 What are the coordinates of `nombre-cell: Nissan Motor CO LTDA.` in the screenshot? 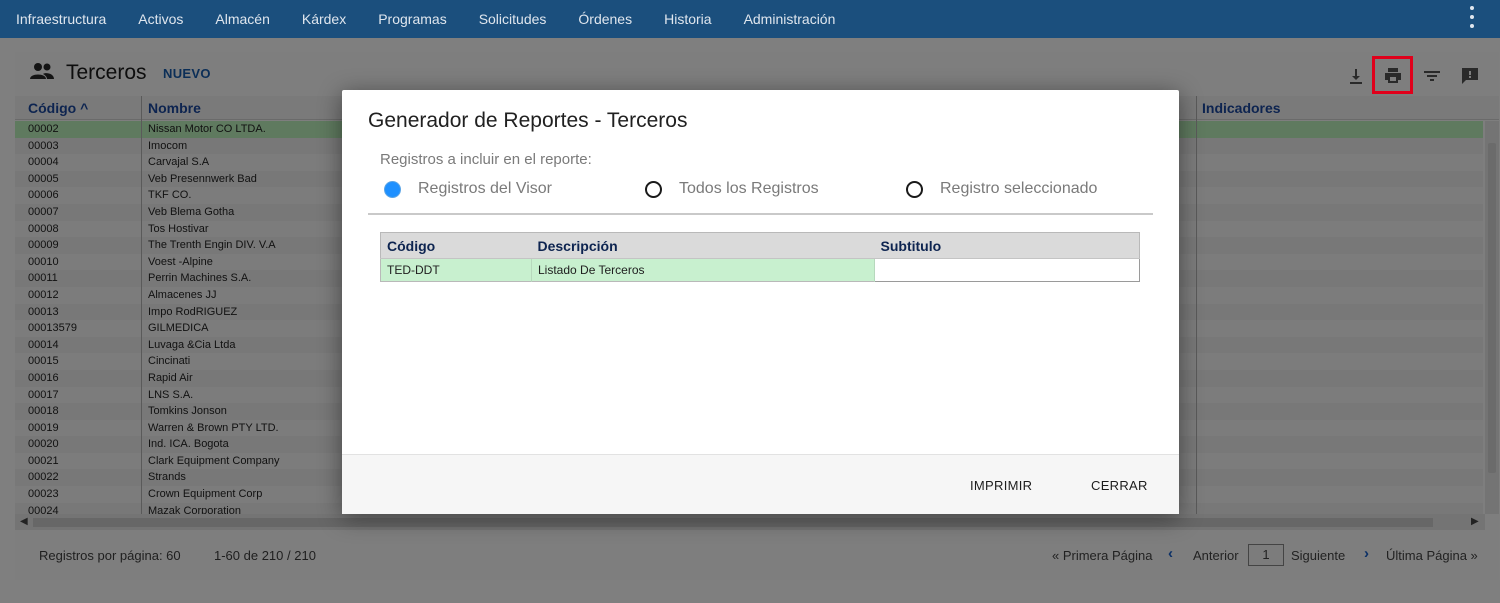 It's located at (207, 129).